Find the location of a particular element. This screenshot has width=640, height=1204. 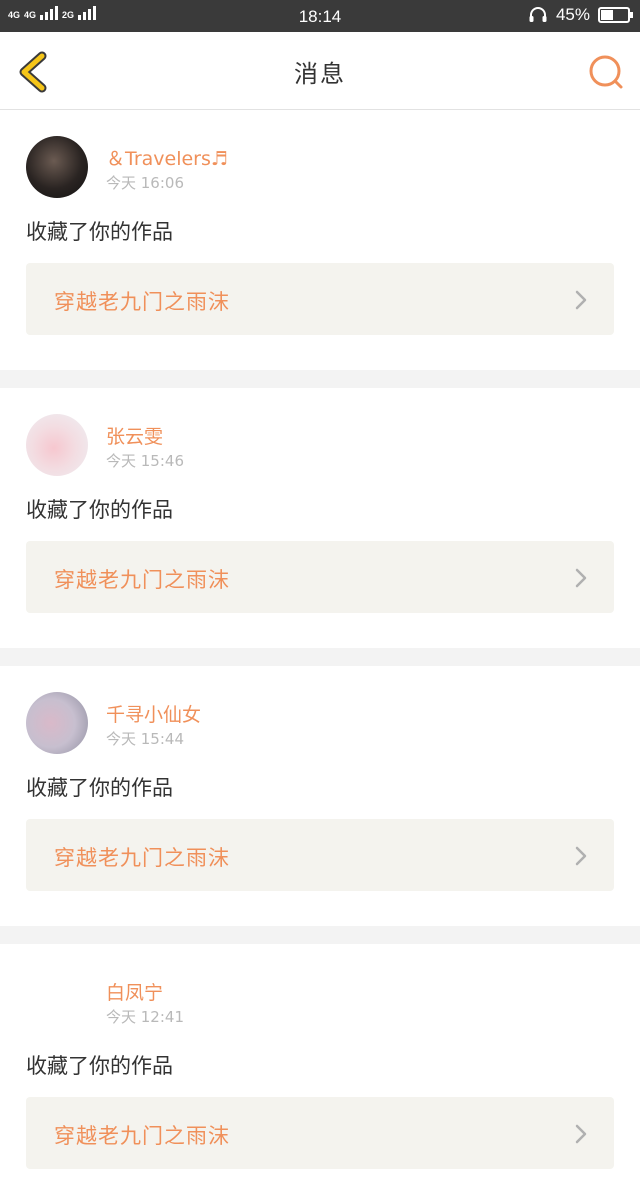

search-button is located at coordinates (606, 72).